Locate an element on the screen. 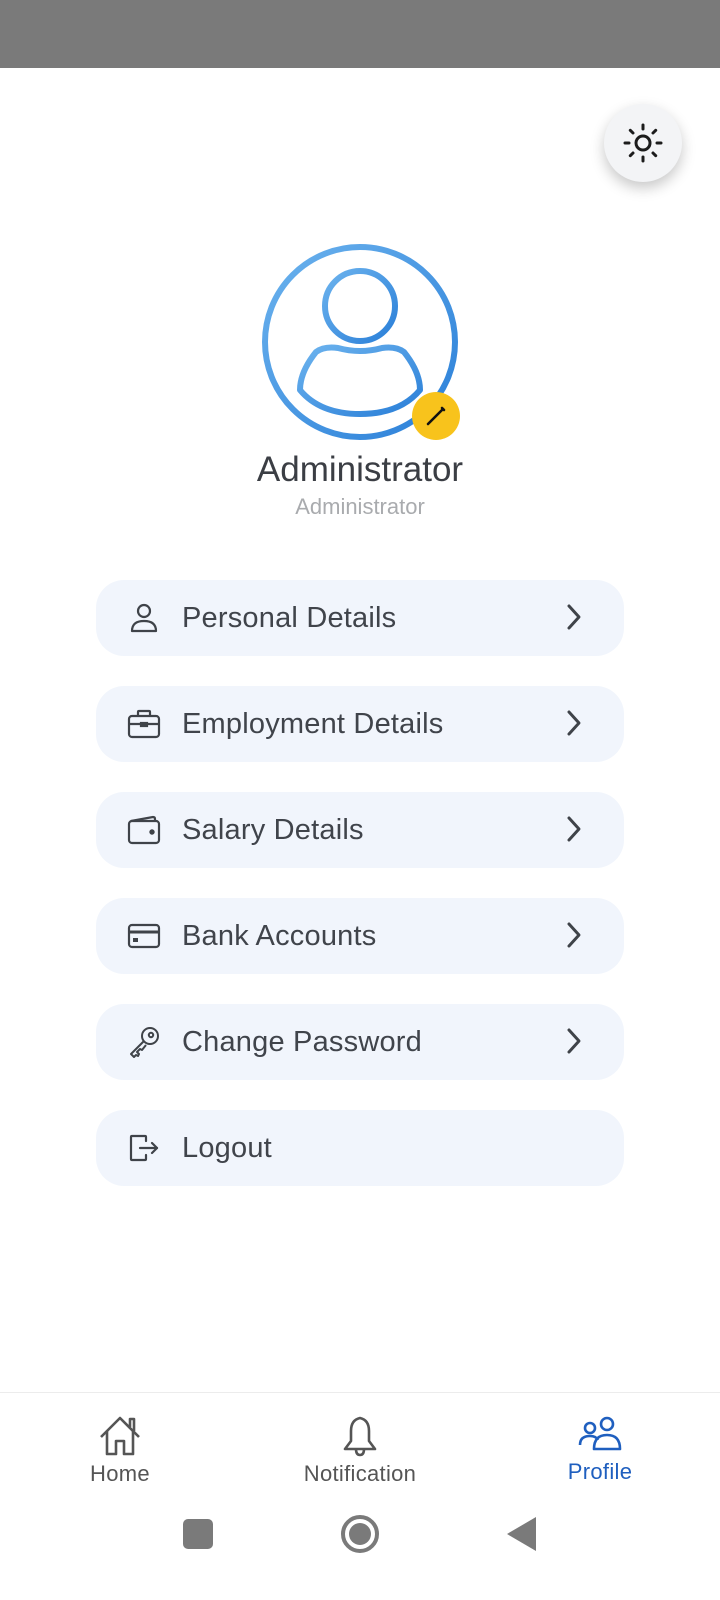 The image size is (720, 1600). menu-item-employment-details: Employment Details is located at coordinates (360, 724).